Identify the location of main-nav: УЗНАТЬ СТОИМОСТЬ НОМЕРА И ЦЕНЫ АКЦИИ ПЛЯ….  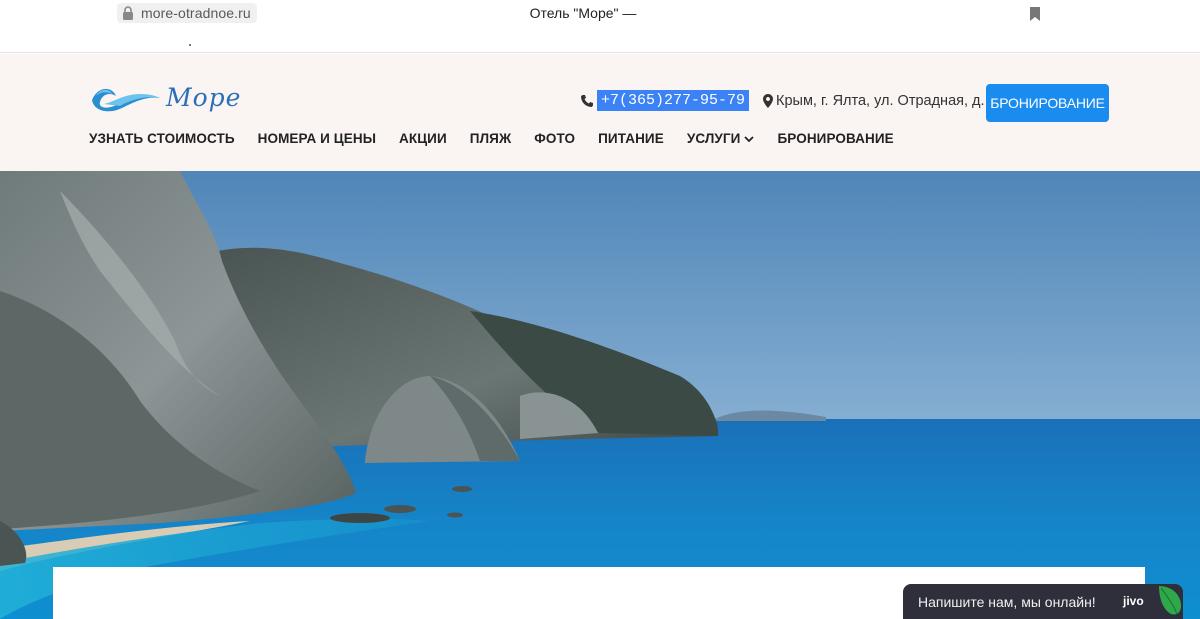
(503, 138).